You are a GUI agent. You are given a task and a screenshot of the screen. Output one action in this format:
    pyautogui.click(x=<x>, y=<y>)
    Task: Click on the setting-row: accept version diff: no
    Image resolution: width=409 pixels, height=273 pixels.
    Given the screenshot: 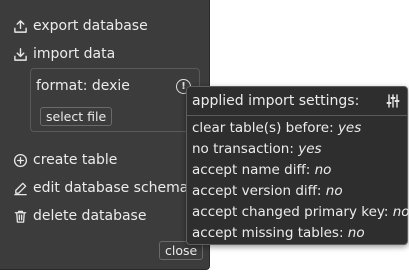 What is the action you would take?
    pyautogui.click(x=267, y=191)
    